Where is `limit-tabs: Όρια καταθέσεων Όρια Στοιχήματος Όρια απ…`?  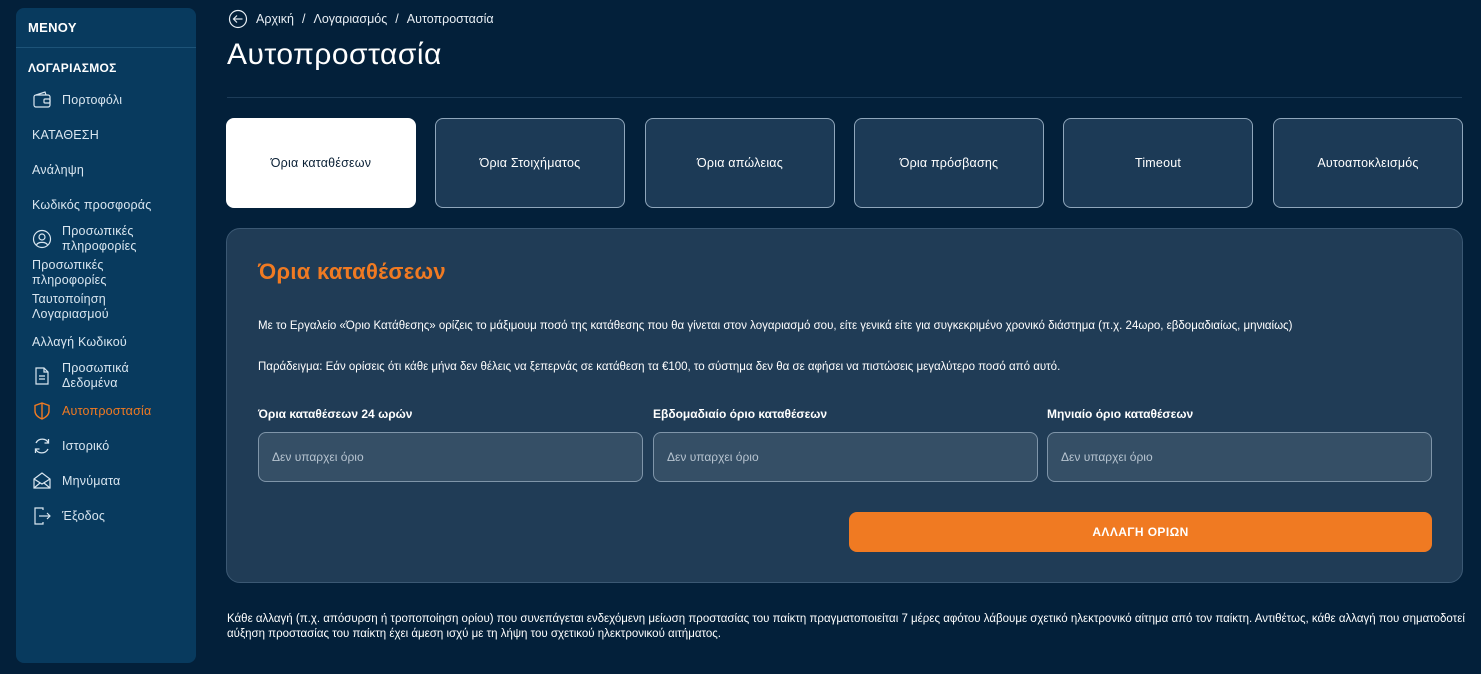
limit-tabs: Όρια καταθέσεων Όρια Στοιχήματος Όρια απ… is located at coordinates (844, 163).